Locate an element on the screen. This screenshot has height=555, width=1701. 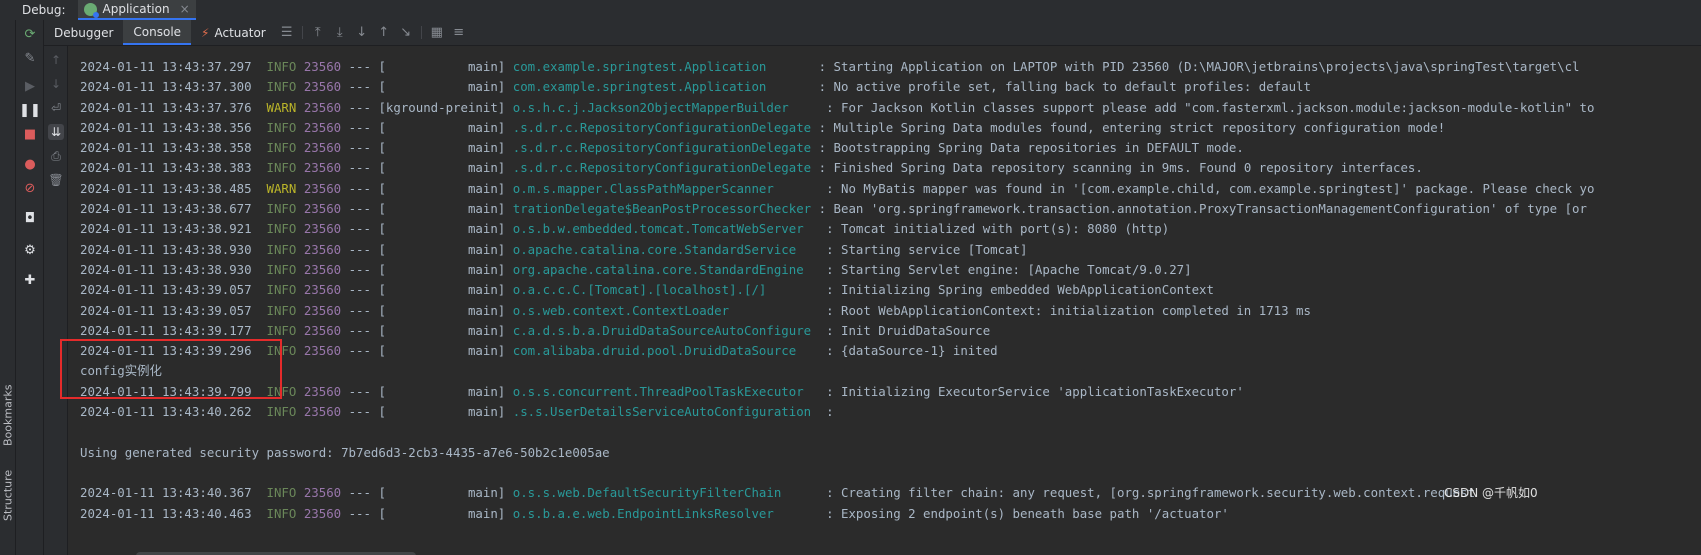
log-timestamp: 2024-01-11 13:43:38.921 is located at coordinates (166, 229).